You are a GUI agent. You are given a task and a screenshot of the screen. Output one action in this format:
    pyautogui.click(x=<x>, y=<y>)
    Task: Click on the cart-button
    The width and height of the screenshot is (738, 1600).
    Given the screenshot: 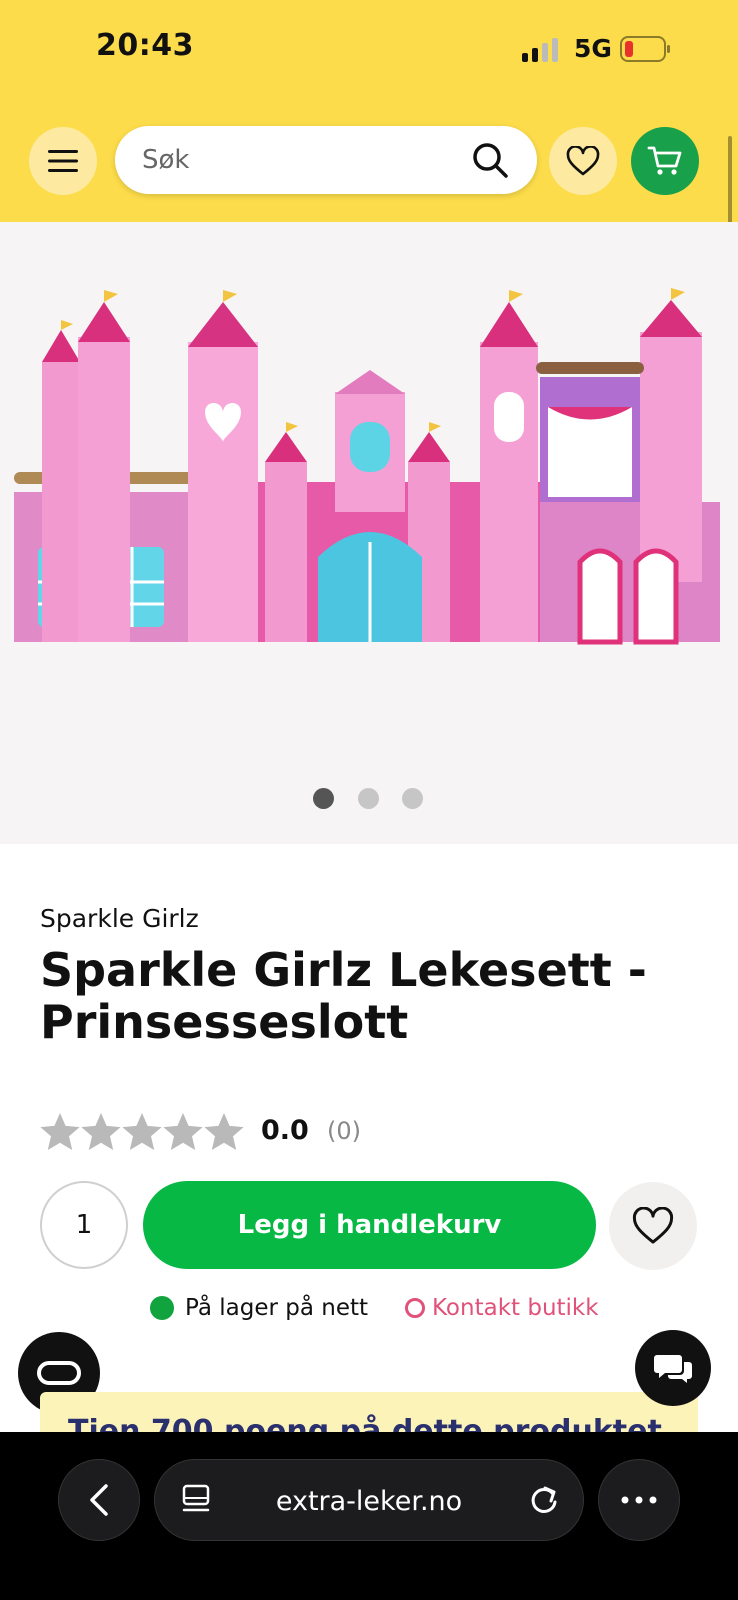 What is the action you would take?
    pyautogui.click(x=665, y=161)
    